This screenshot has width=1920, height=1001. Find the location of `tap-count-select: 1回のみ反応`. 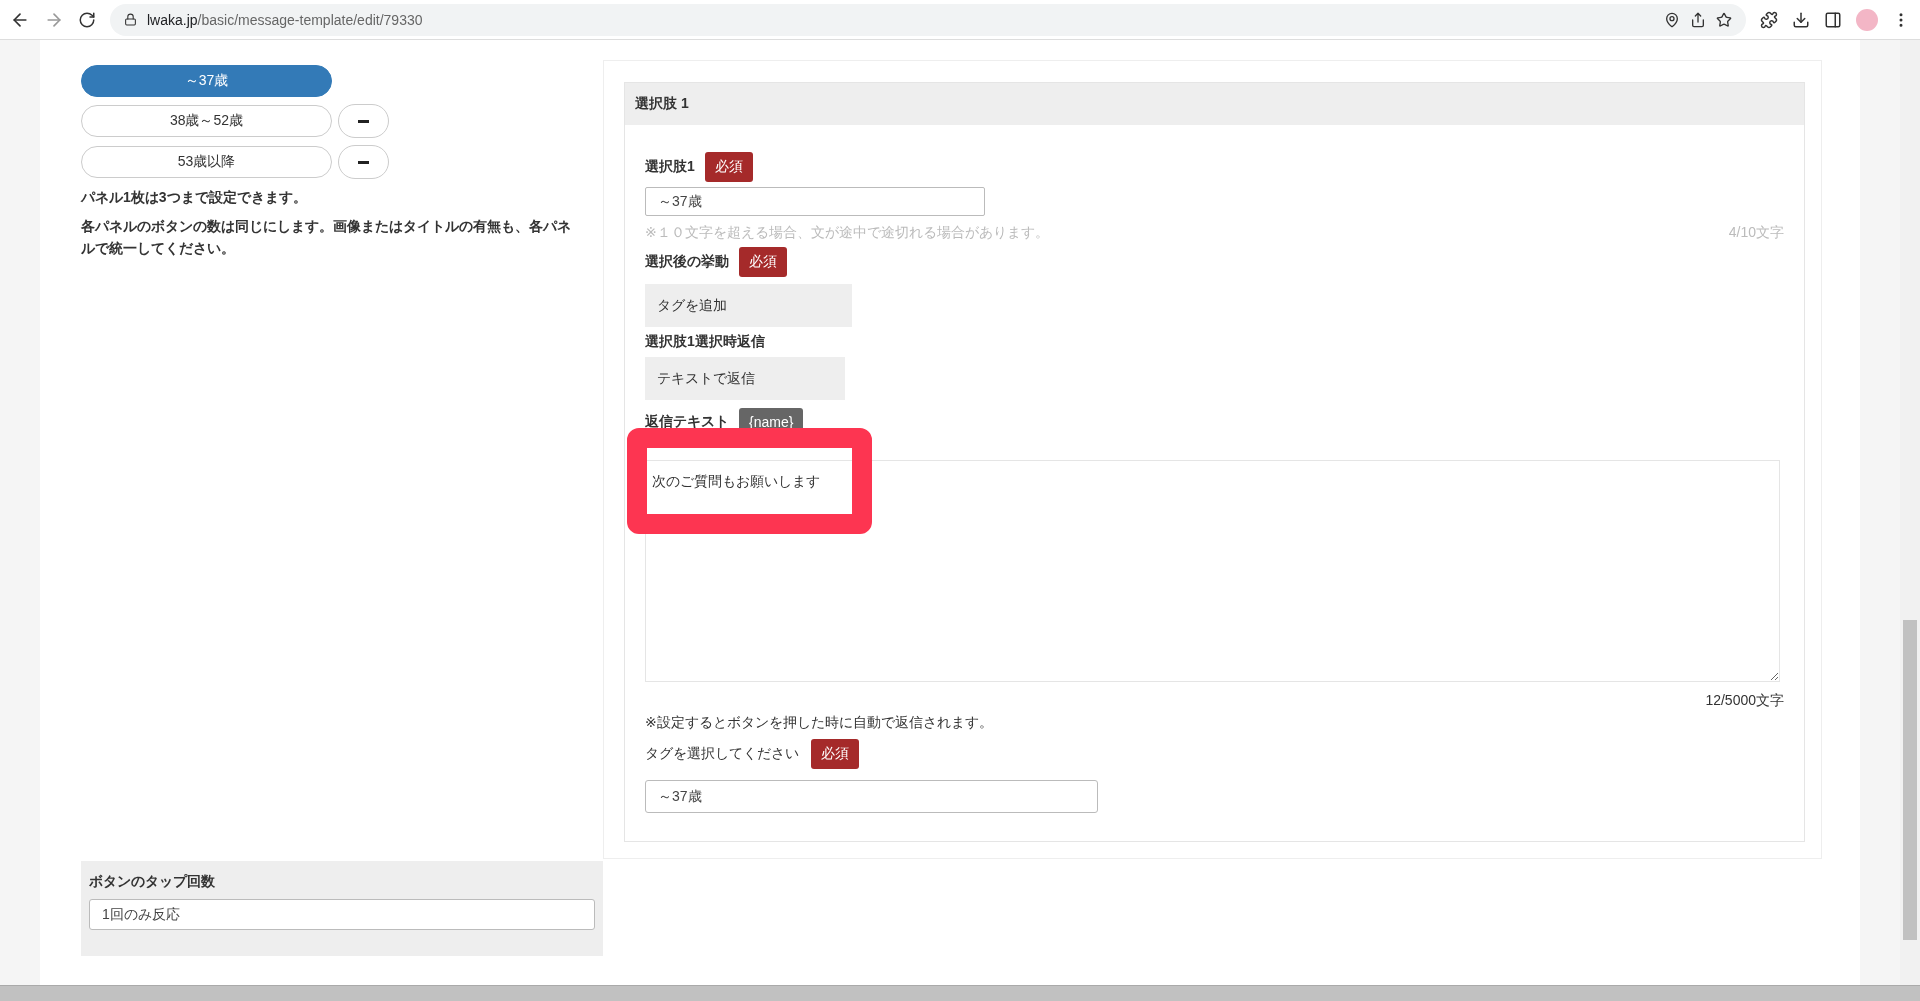

tap-count-select: 1回のみ反応 is located at coordinates (342, 914).